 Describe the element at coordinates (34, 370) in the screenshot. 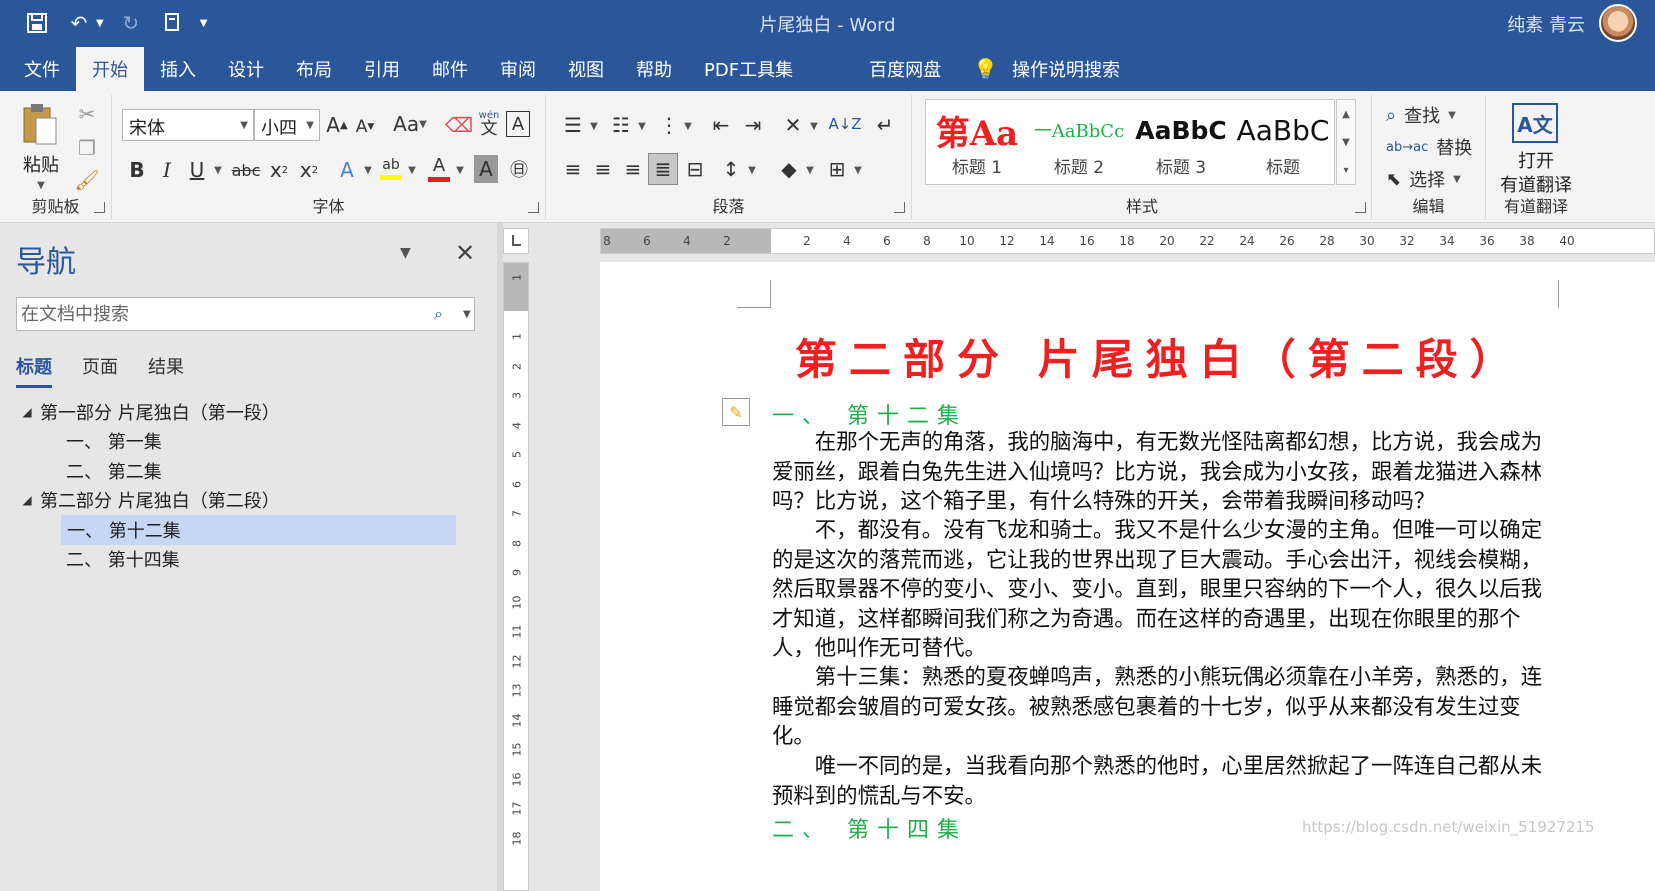

I see `nav-tab-headings: 标题` at that location.